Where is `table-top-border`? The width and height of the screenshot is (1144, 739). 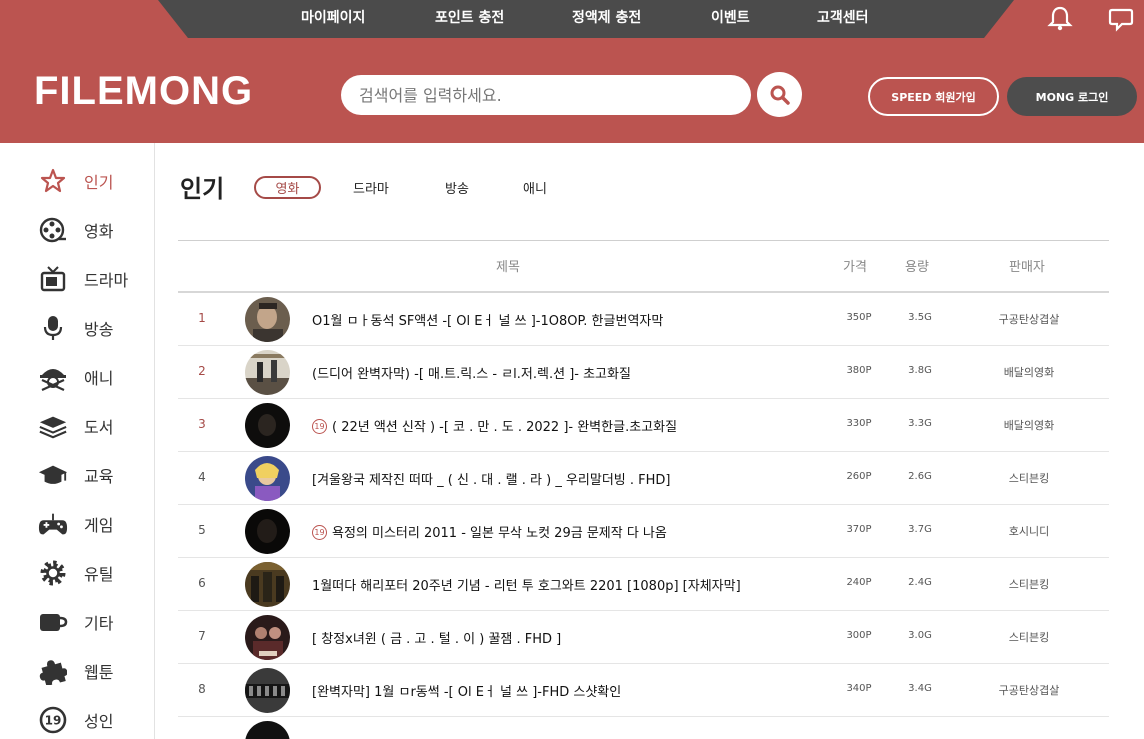
table-top-border is located at coordinates (643, 240).